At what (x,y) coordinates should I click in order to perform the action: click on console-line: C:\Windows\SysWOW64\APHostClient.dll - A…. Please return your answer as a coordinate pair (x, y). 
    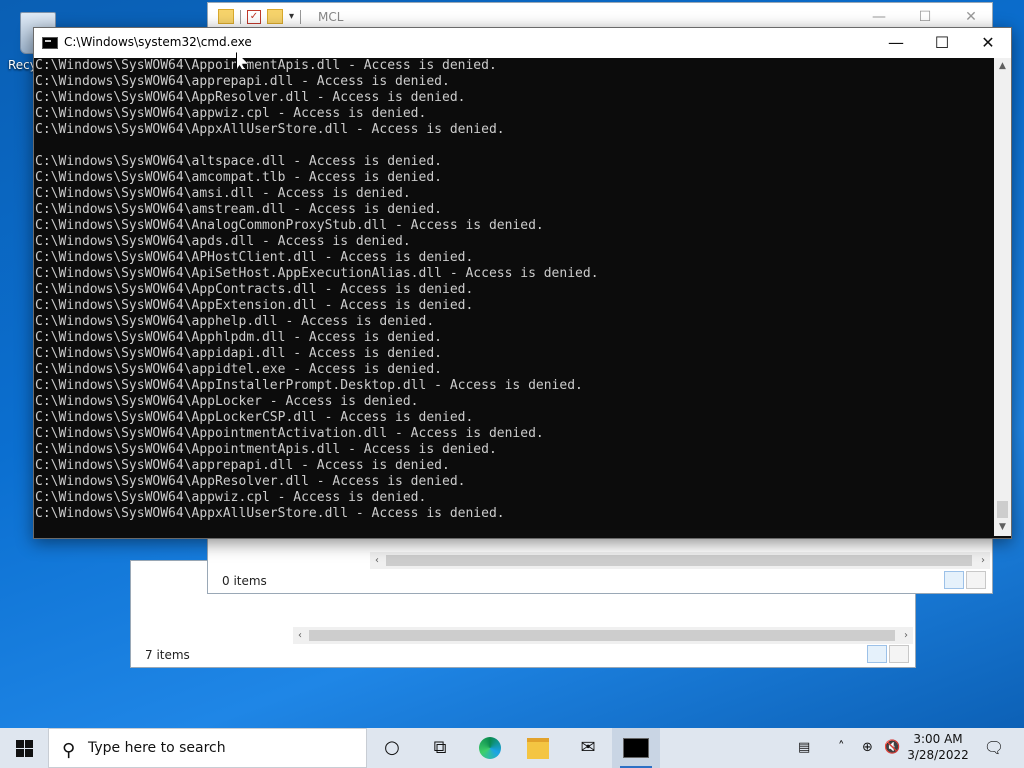
    Looking at the image, I should click on (254, 257).